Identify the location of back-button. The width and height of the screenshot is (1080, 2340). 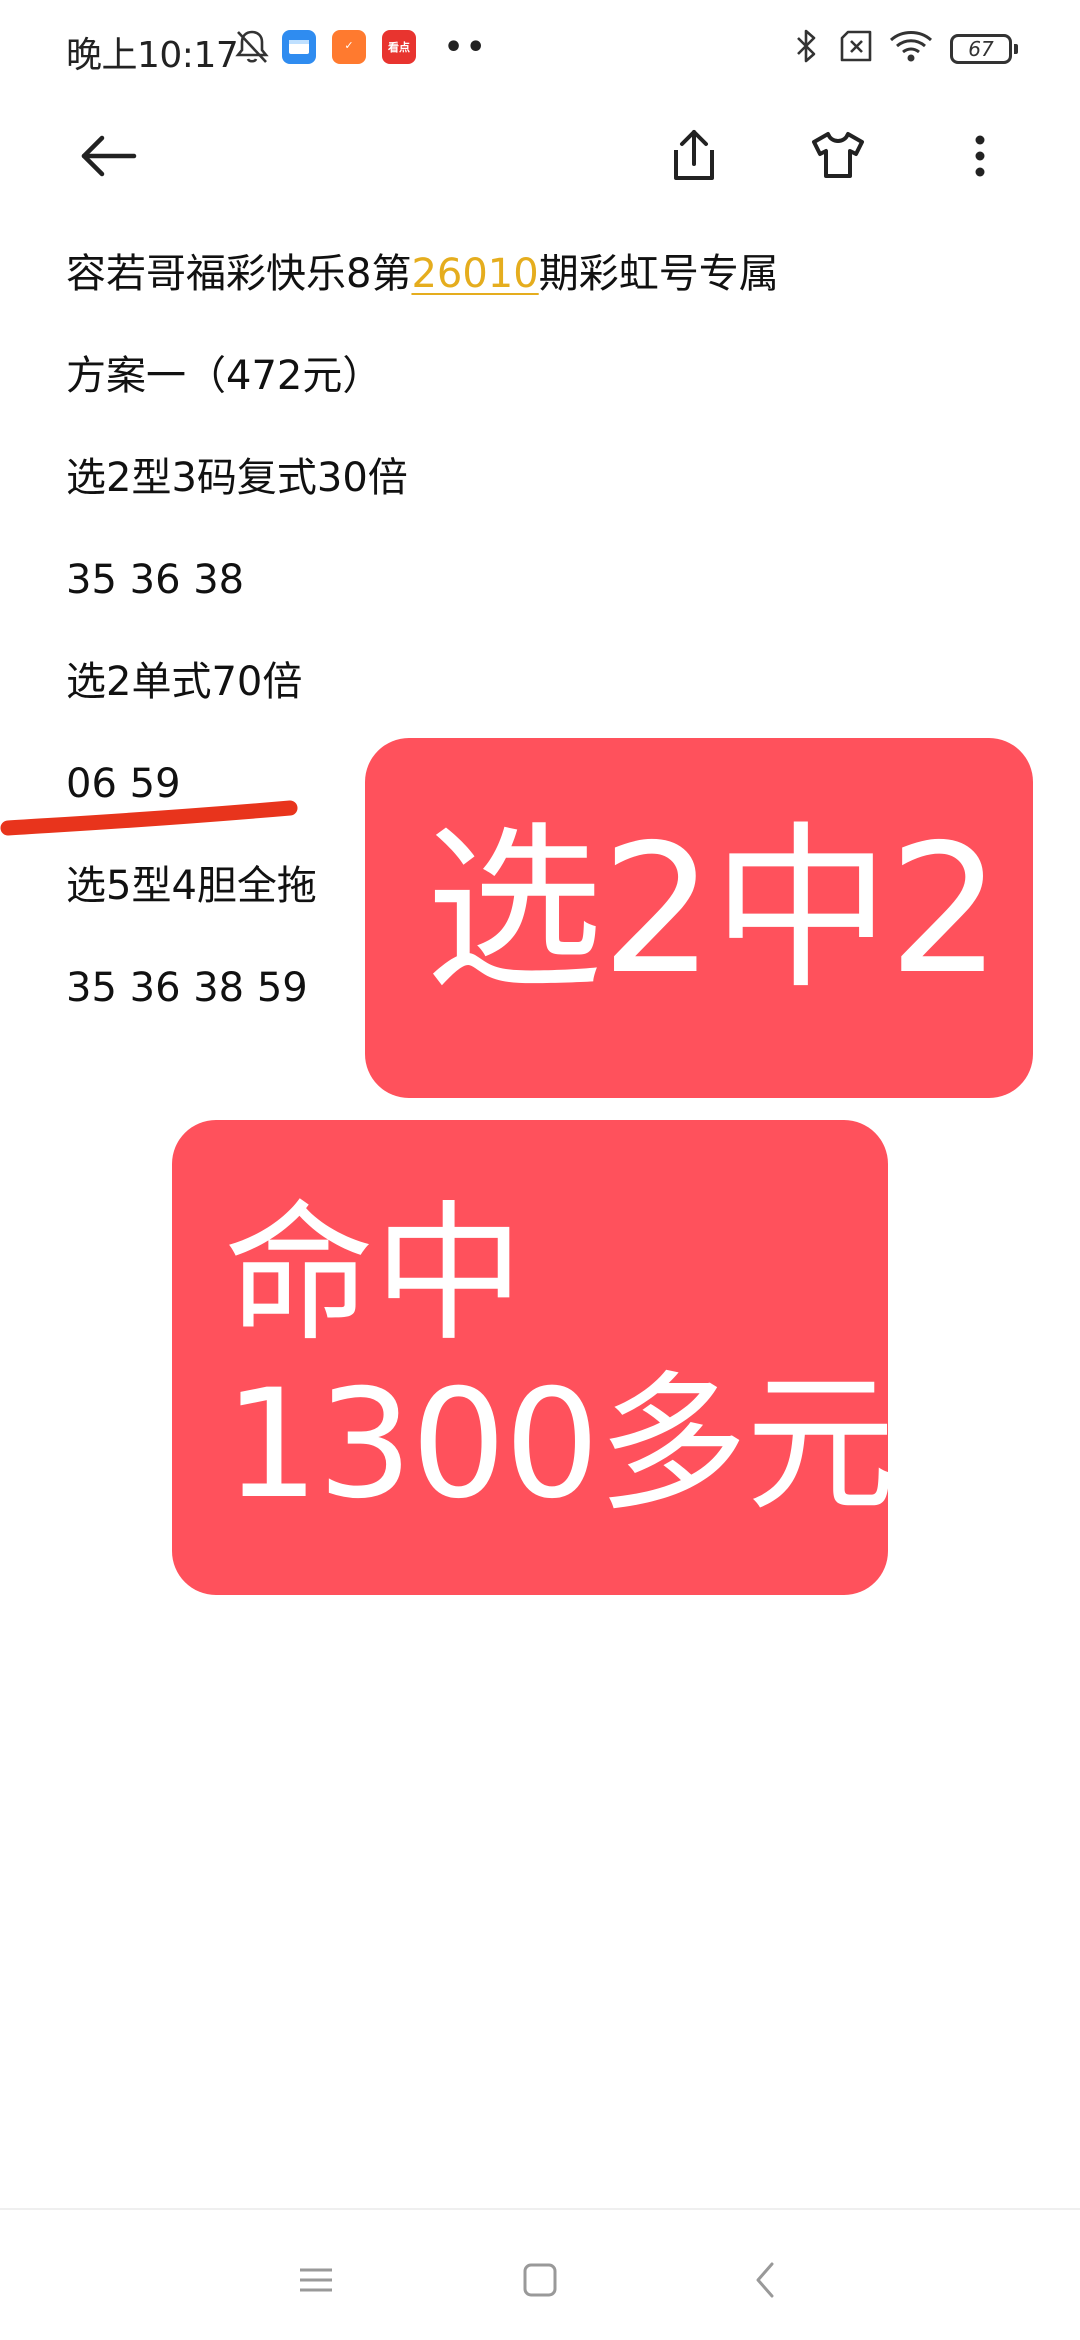
(108, 156).